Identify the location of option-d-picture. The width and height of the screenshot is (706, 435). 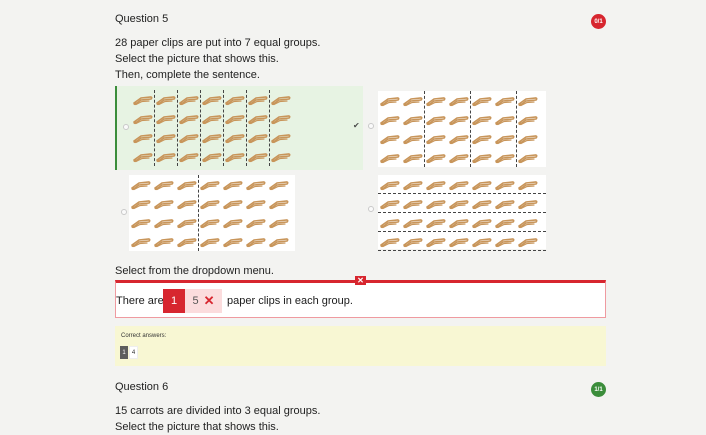
(462, 213).